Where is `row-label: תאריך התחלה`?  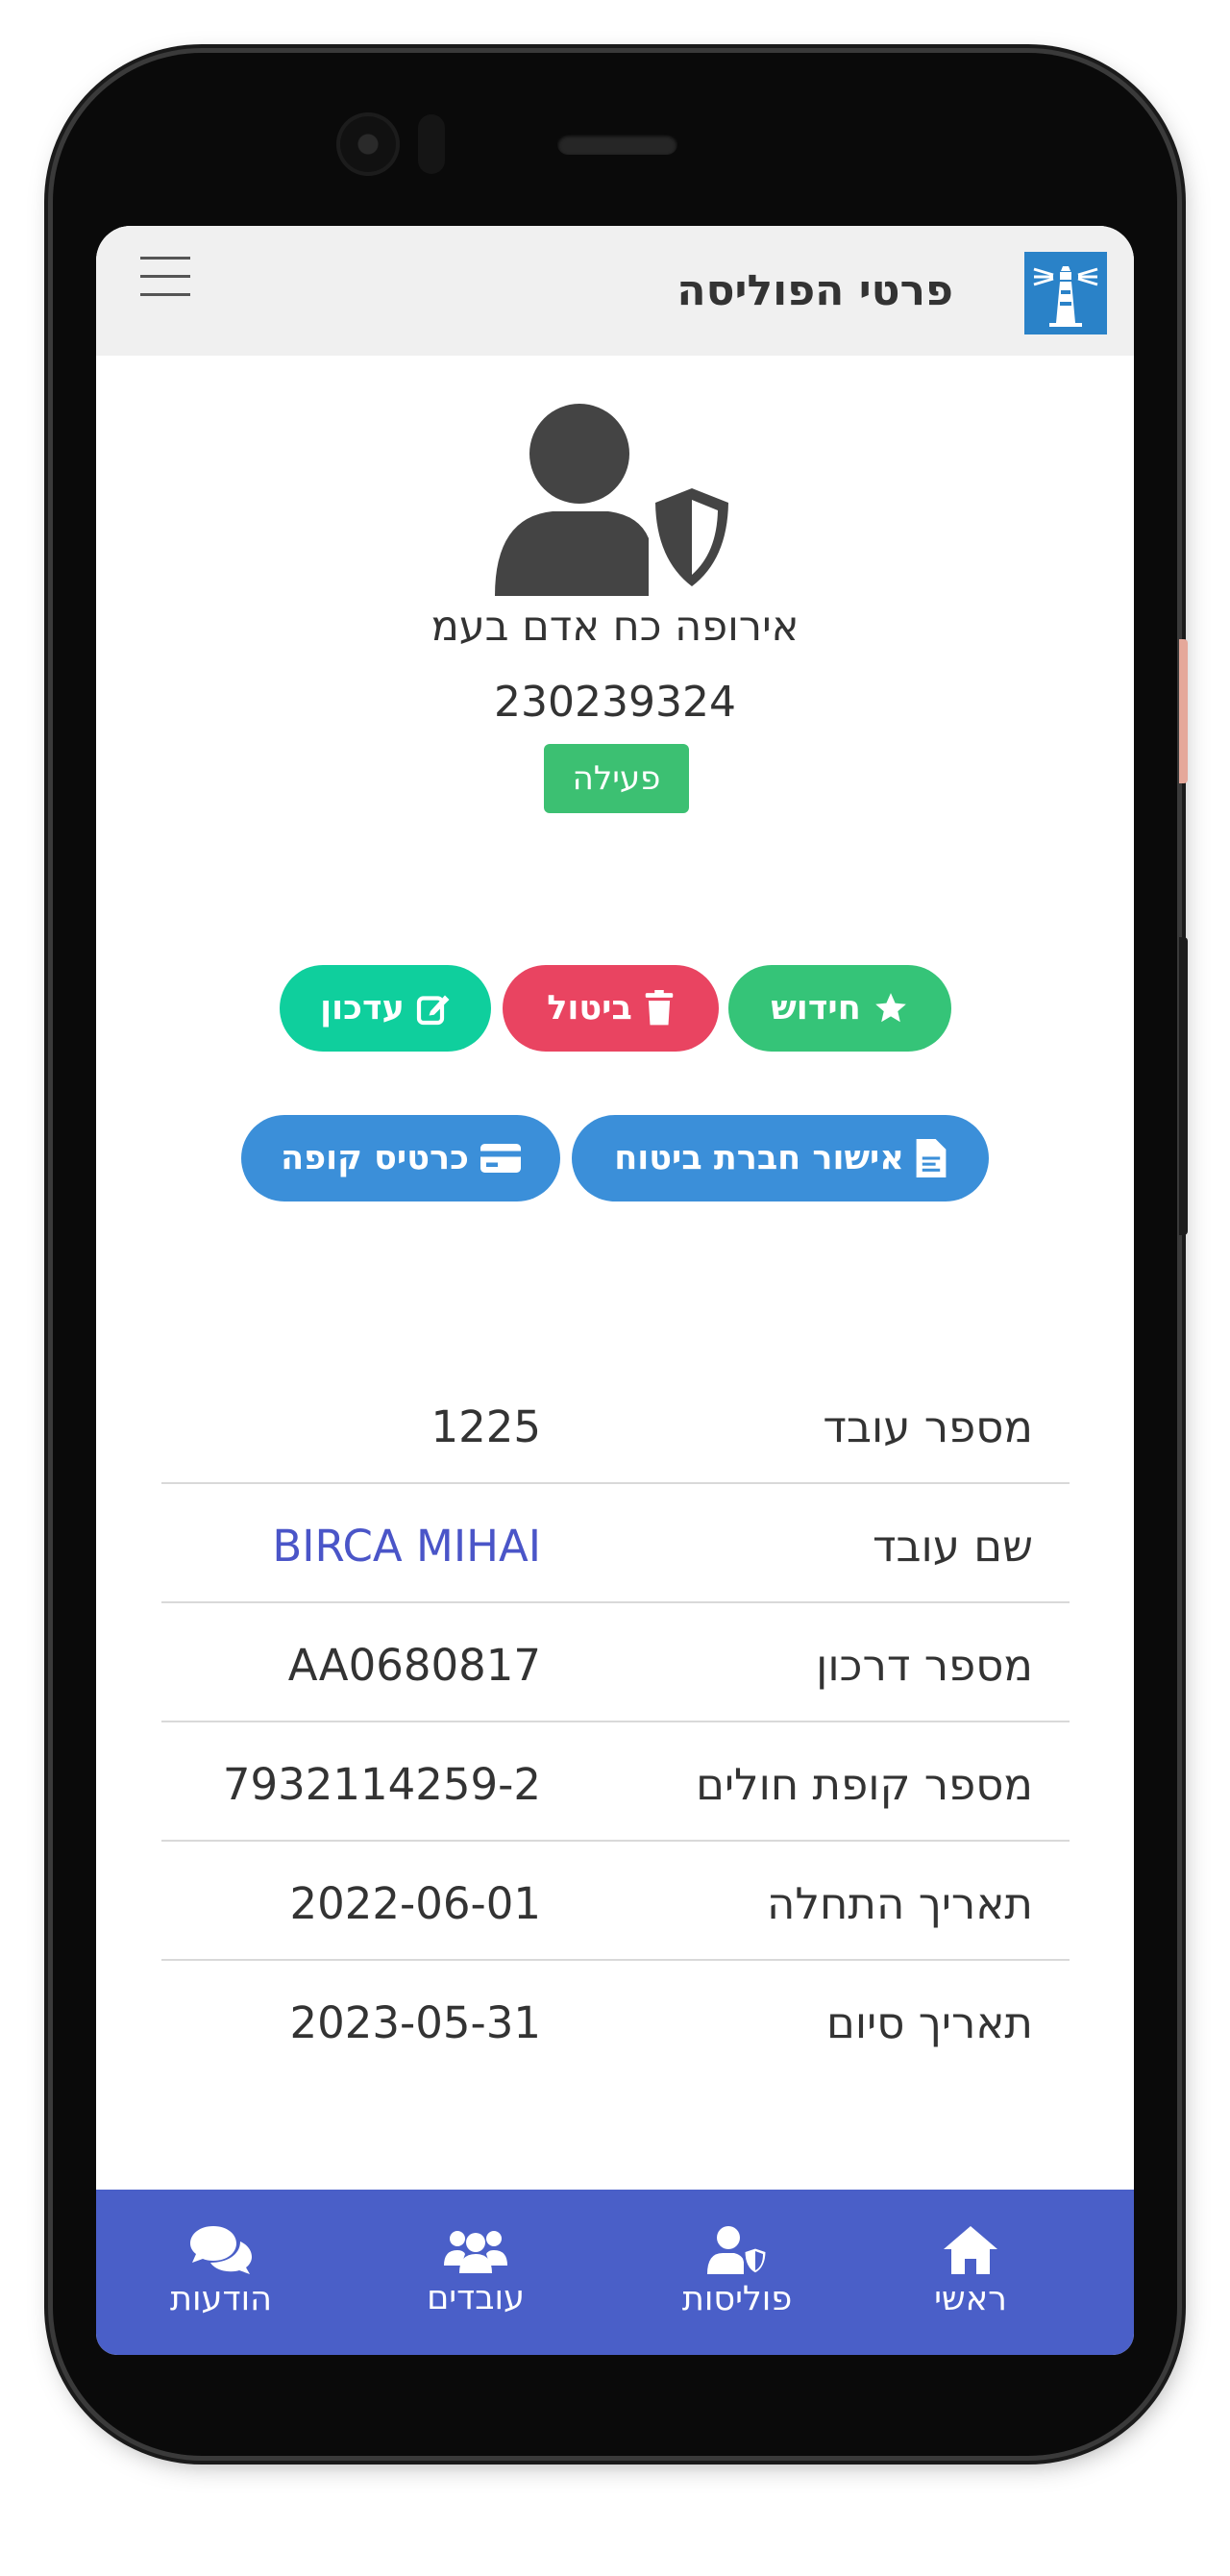 row-label: תאריך התחלה is located at coordinates (900, 1903).